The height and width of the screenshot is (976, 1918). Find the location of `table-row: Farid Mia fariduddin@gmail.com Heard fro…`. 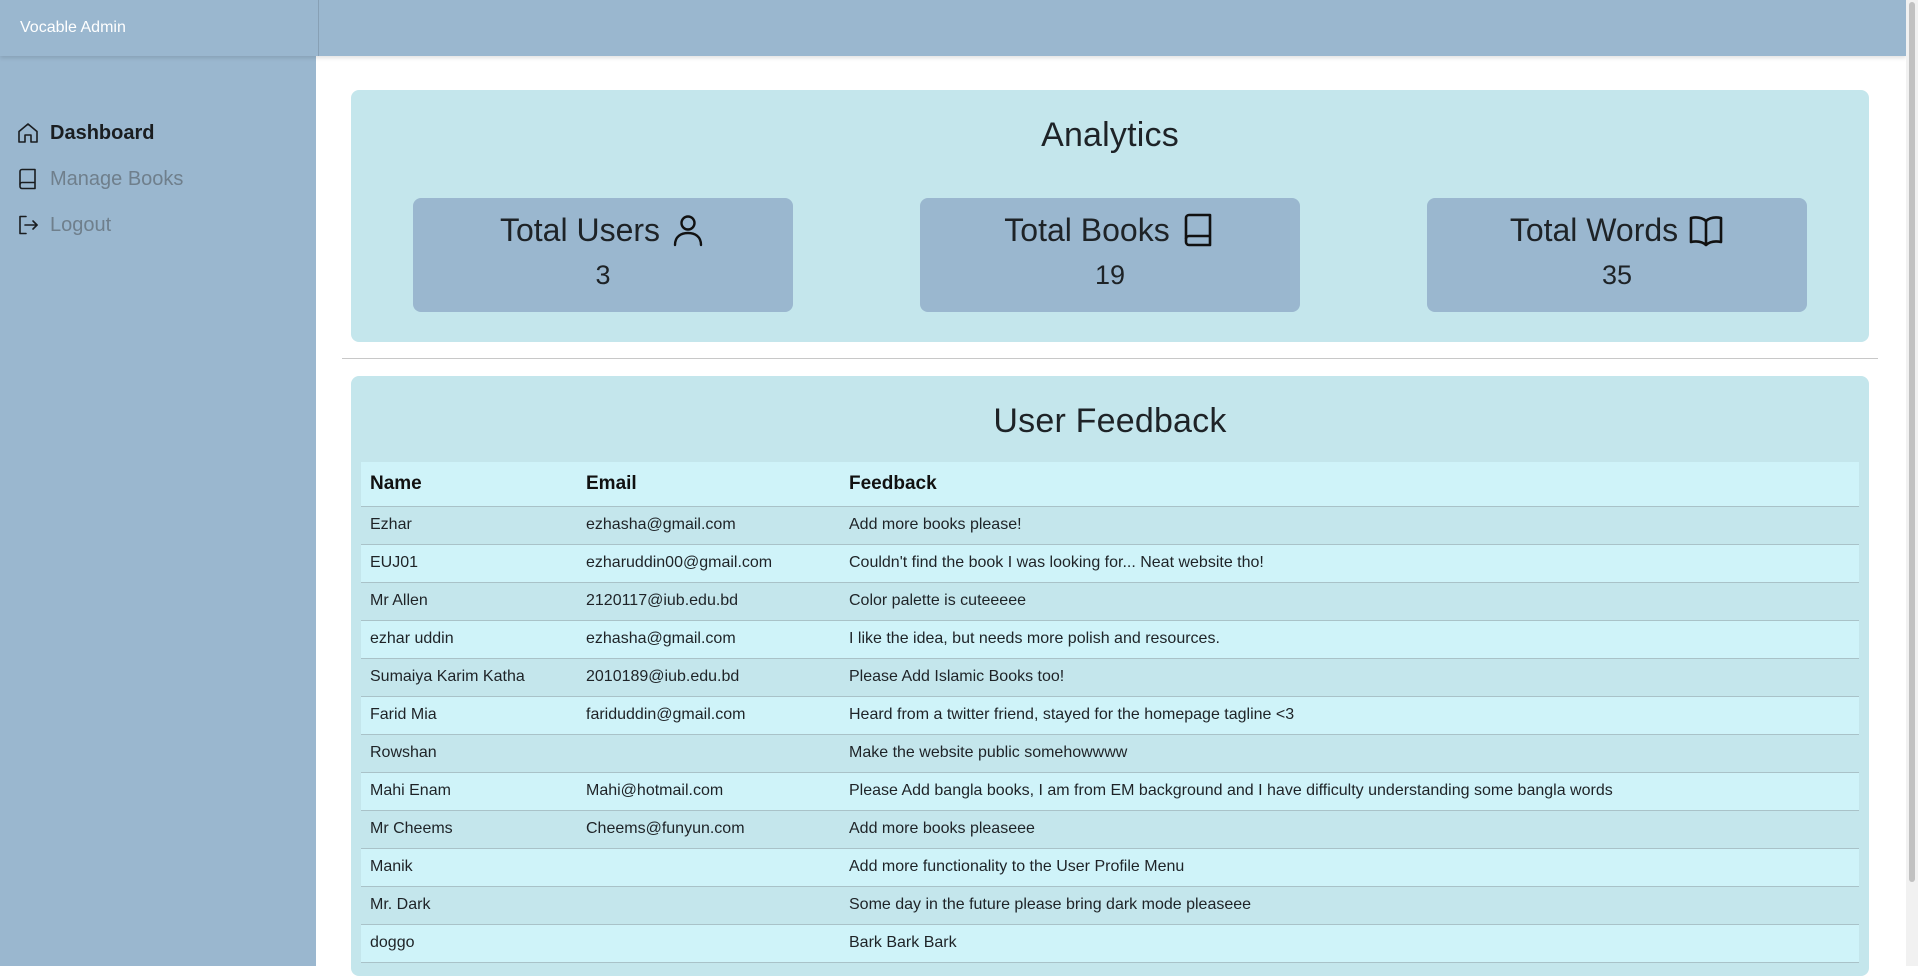

table-row: Farid Mia fariduddin@gmail.com Heard fro… is located at coordinates (1110, 715).